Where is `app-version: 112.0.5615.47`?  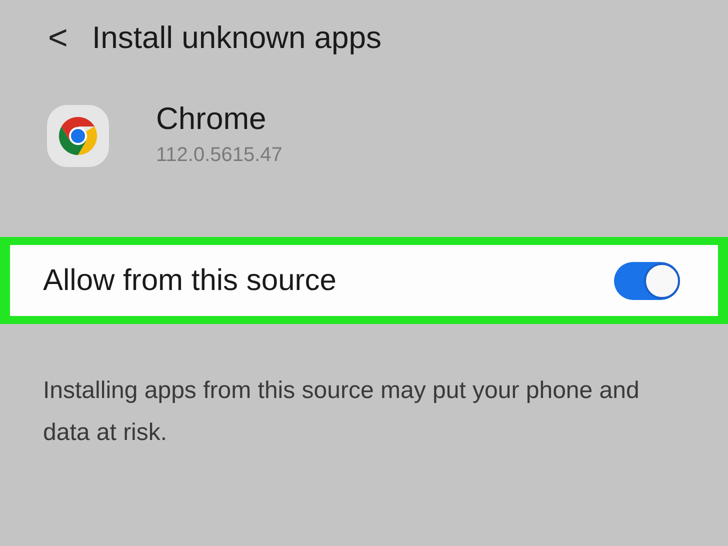
app-version: 112.0.5615.47 is located at coordinates (219, 155).